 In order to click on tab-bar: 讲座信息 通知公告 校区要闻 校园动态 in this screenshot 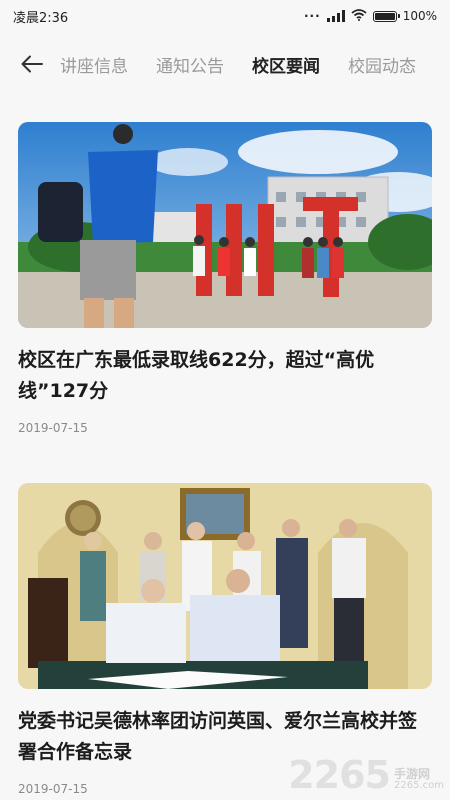, I will do `click(252, 64)`.